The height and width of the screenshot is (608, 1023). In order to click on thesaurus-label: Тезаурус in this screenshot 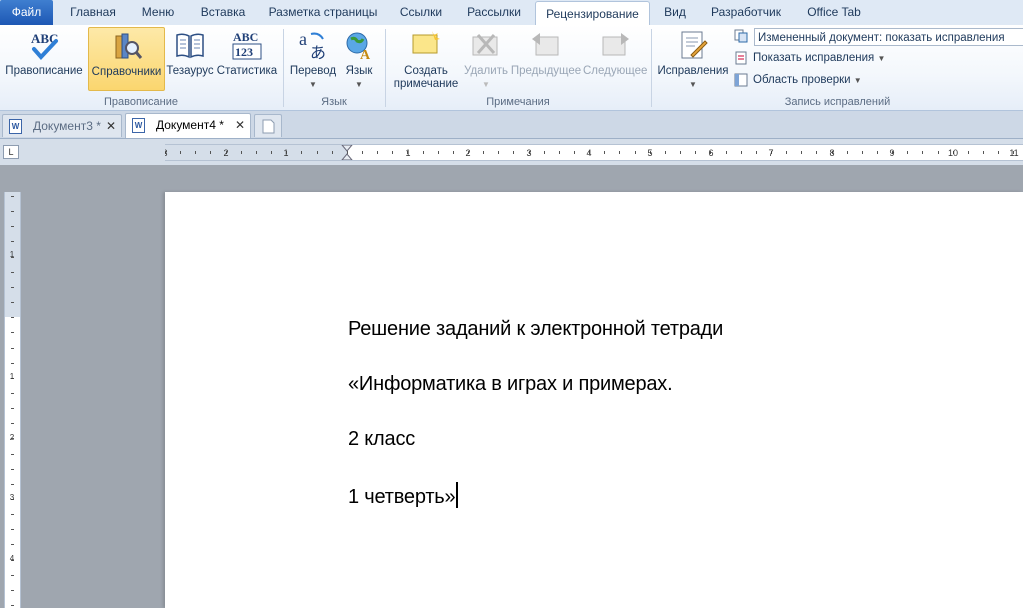, I will do `click(190, 71)`.